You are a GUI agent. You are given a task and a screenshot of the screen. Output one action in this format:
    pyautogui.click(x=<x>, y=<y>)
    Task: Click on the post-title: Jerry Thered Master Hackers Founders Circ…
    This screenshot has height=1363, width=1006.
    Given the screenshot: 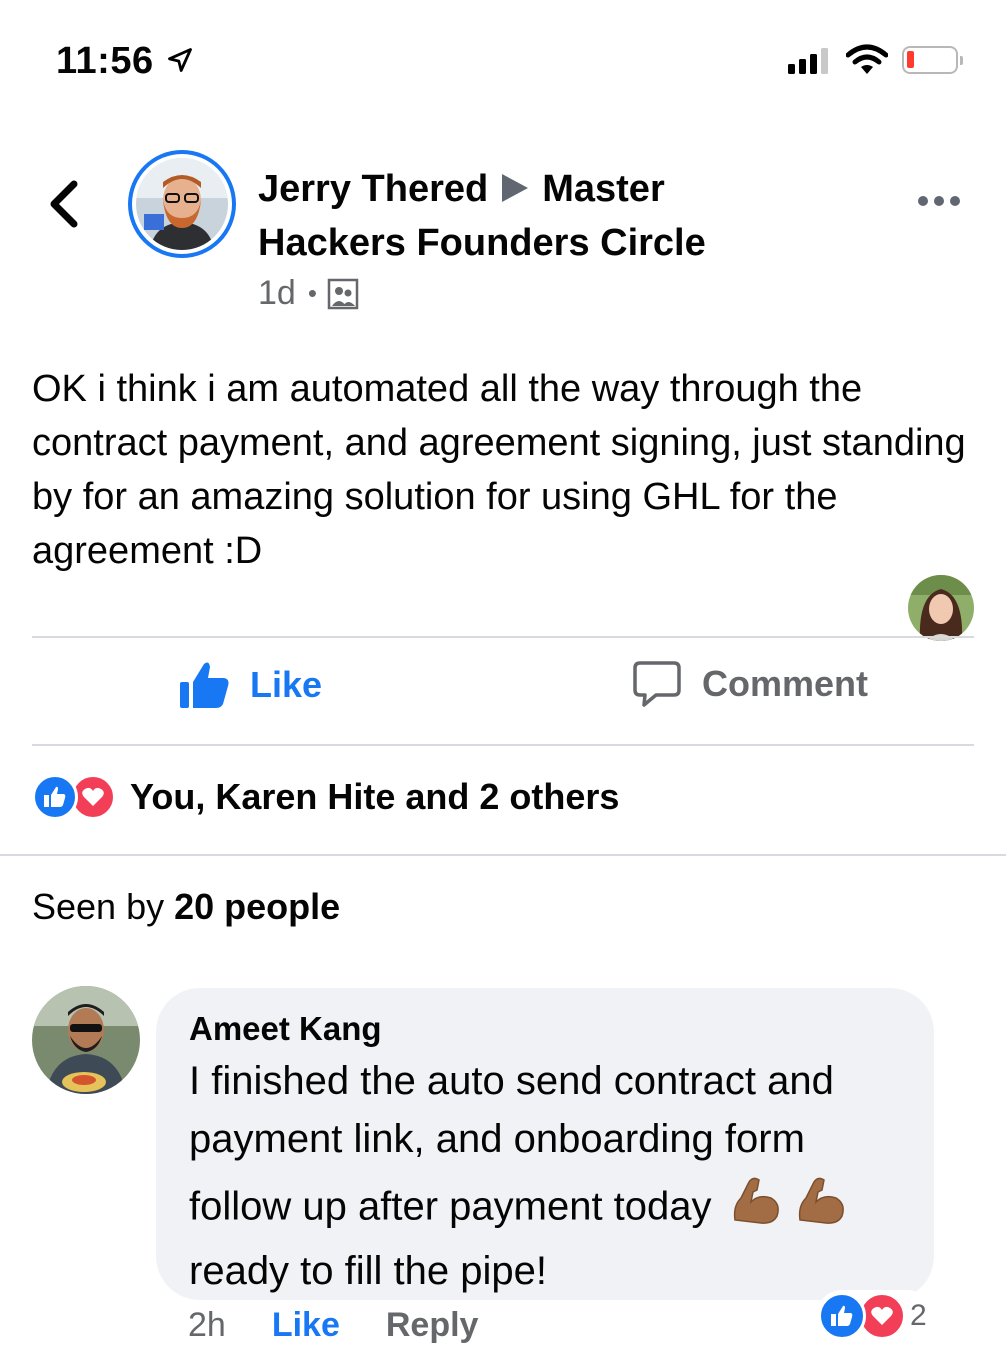 What is the action you would take?
    pyautogui.click(x=518, y=216)
    